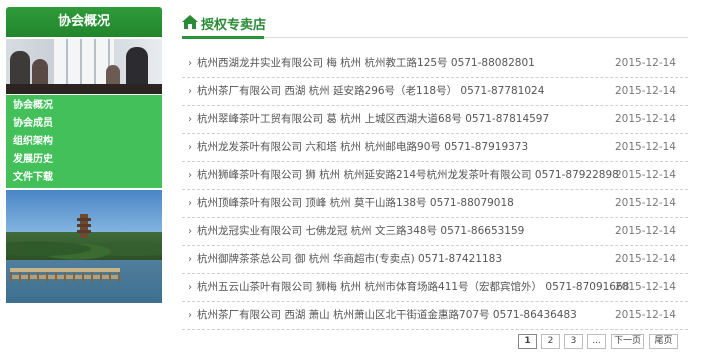 This screenshot has height=364, width=720. Describe the element at coordinates (84, 66) in the screenshot. I see `meeting-photo` at that location.